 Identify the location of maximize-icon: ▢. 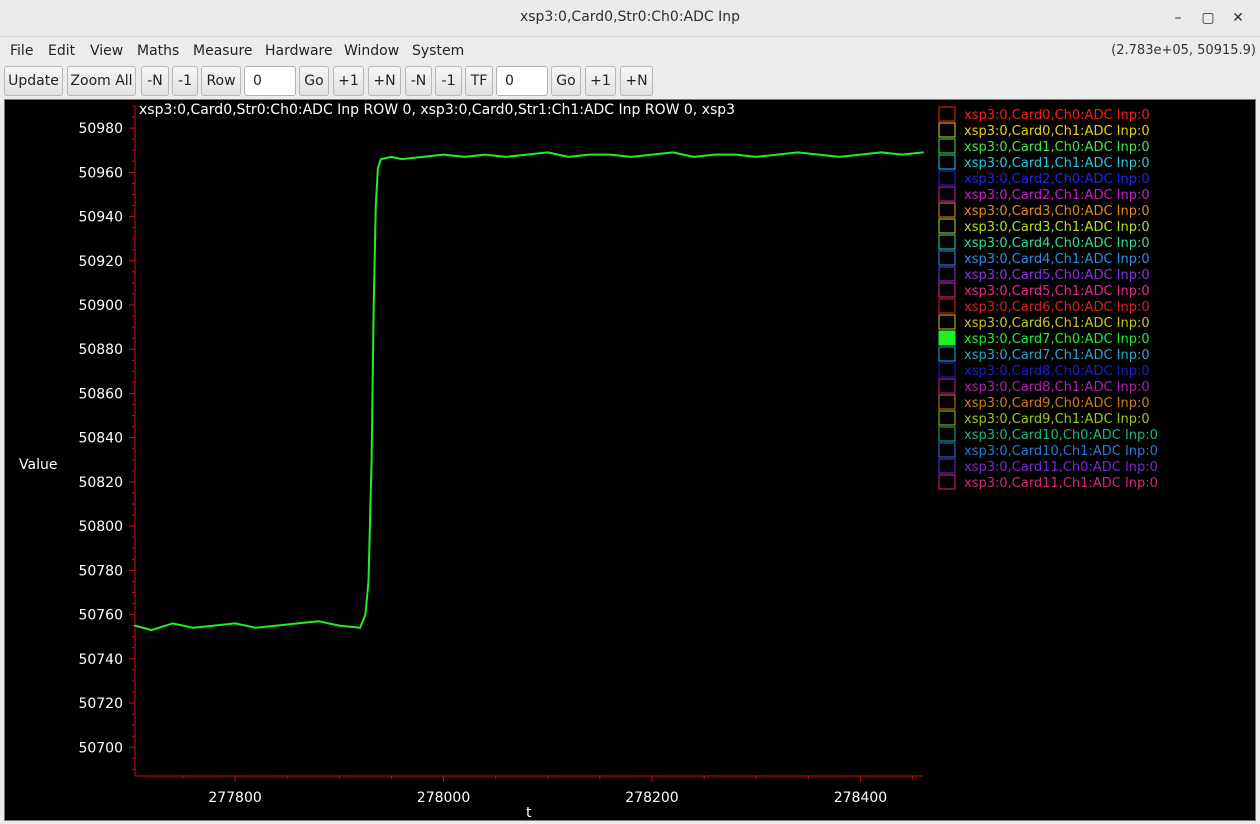
(1208, 18).